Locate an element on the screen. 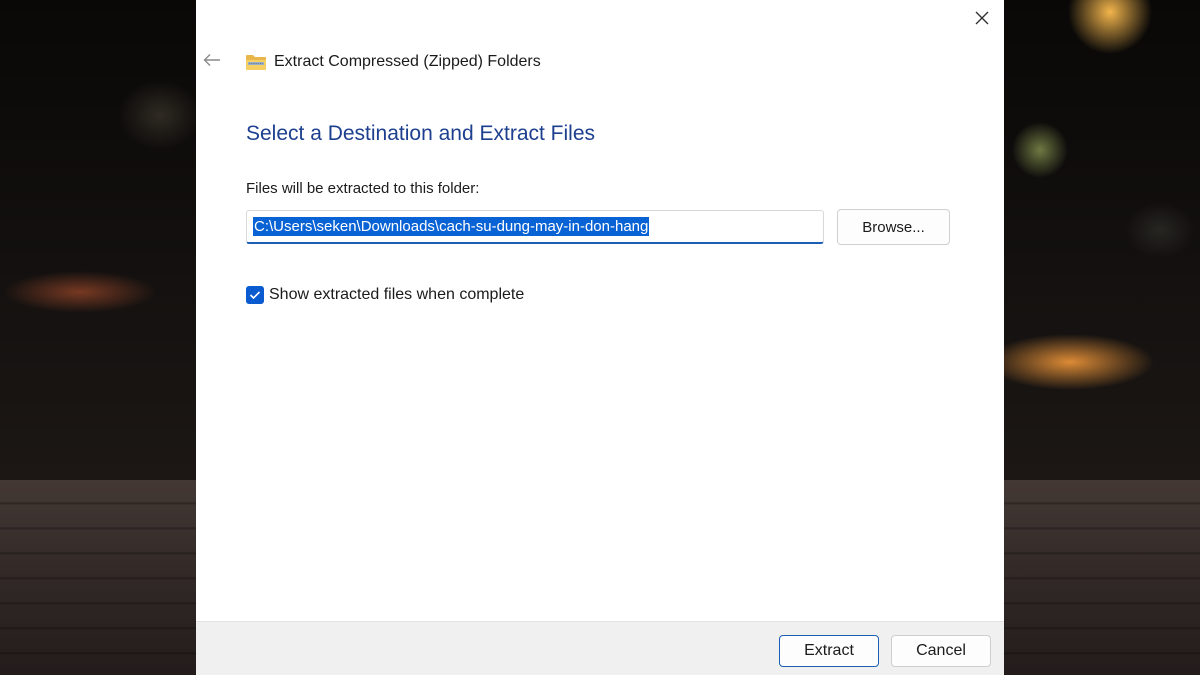 Image resolution: width=1200 pixels, height=675 pixels. dialog-title-bar: Extract Compressed (Zipped) Folders is located at coordinates (393, 62).